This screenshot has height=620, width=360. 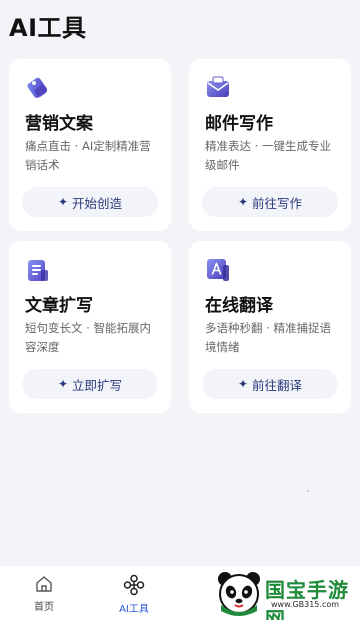 I want to click on tab-label: AI工具, so click(x=134, y=609).